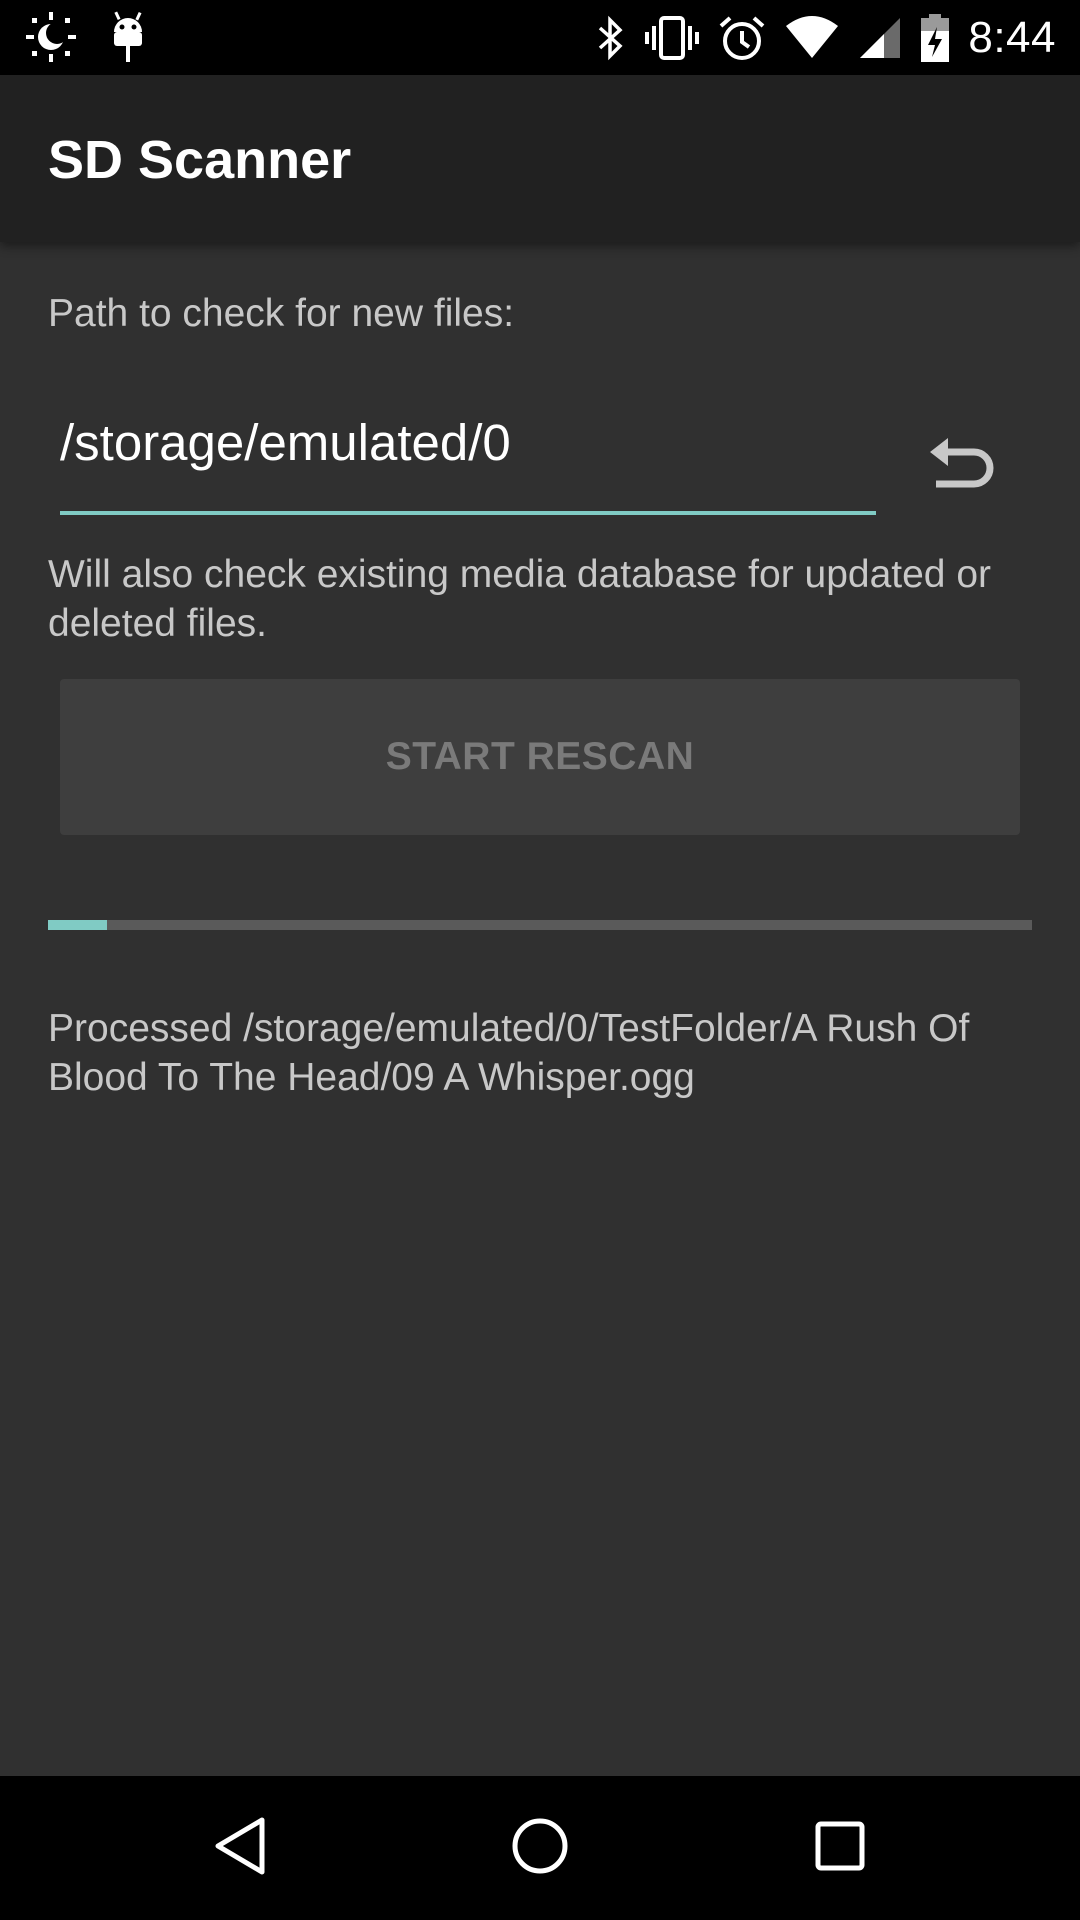  I want to click on reset-path-button, so click(962, 466).